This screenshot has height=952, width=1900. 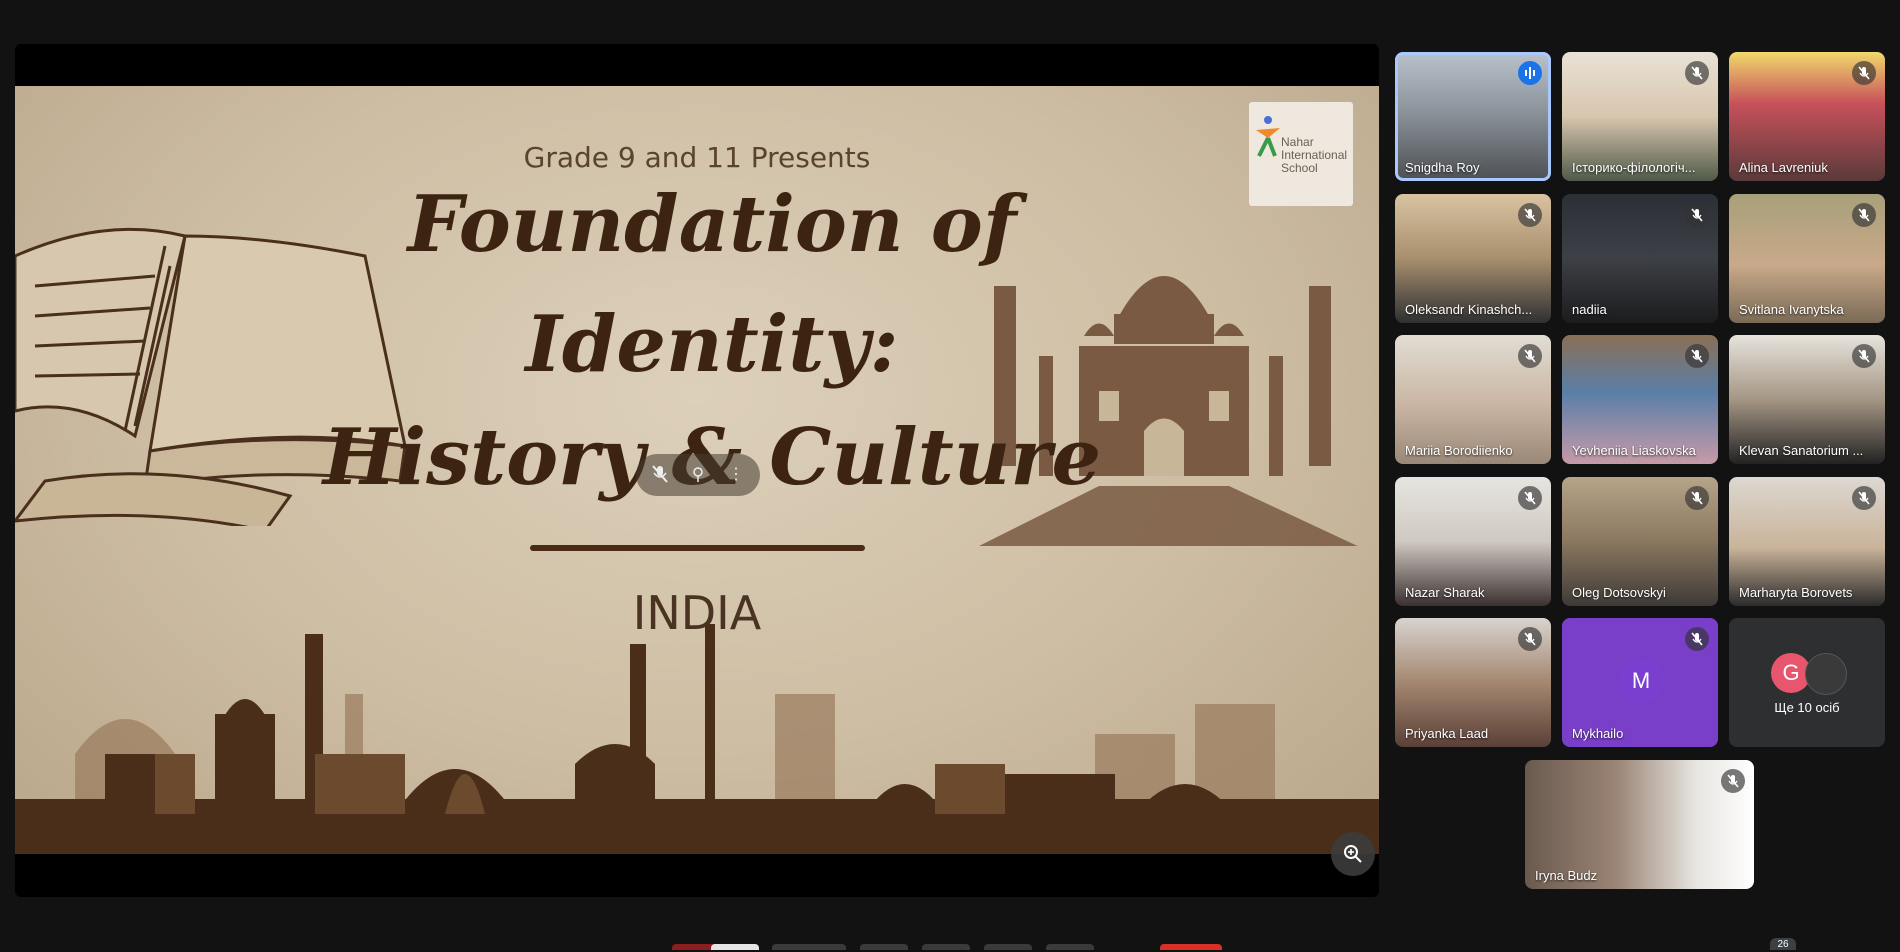 What do you see at coordinates (712, 224) in the screenshot?
I see `slide-title-line1: Foundation of` at bounding box center [712, 224].